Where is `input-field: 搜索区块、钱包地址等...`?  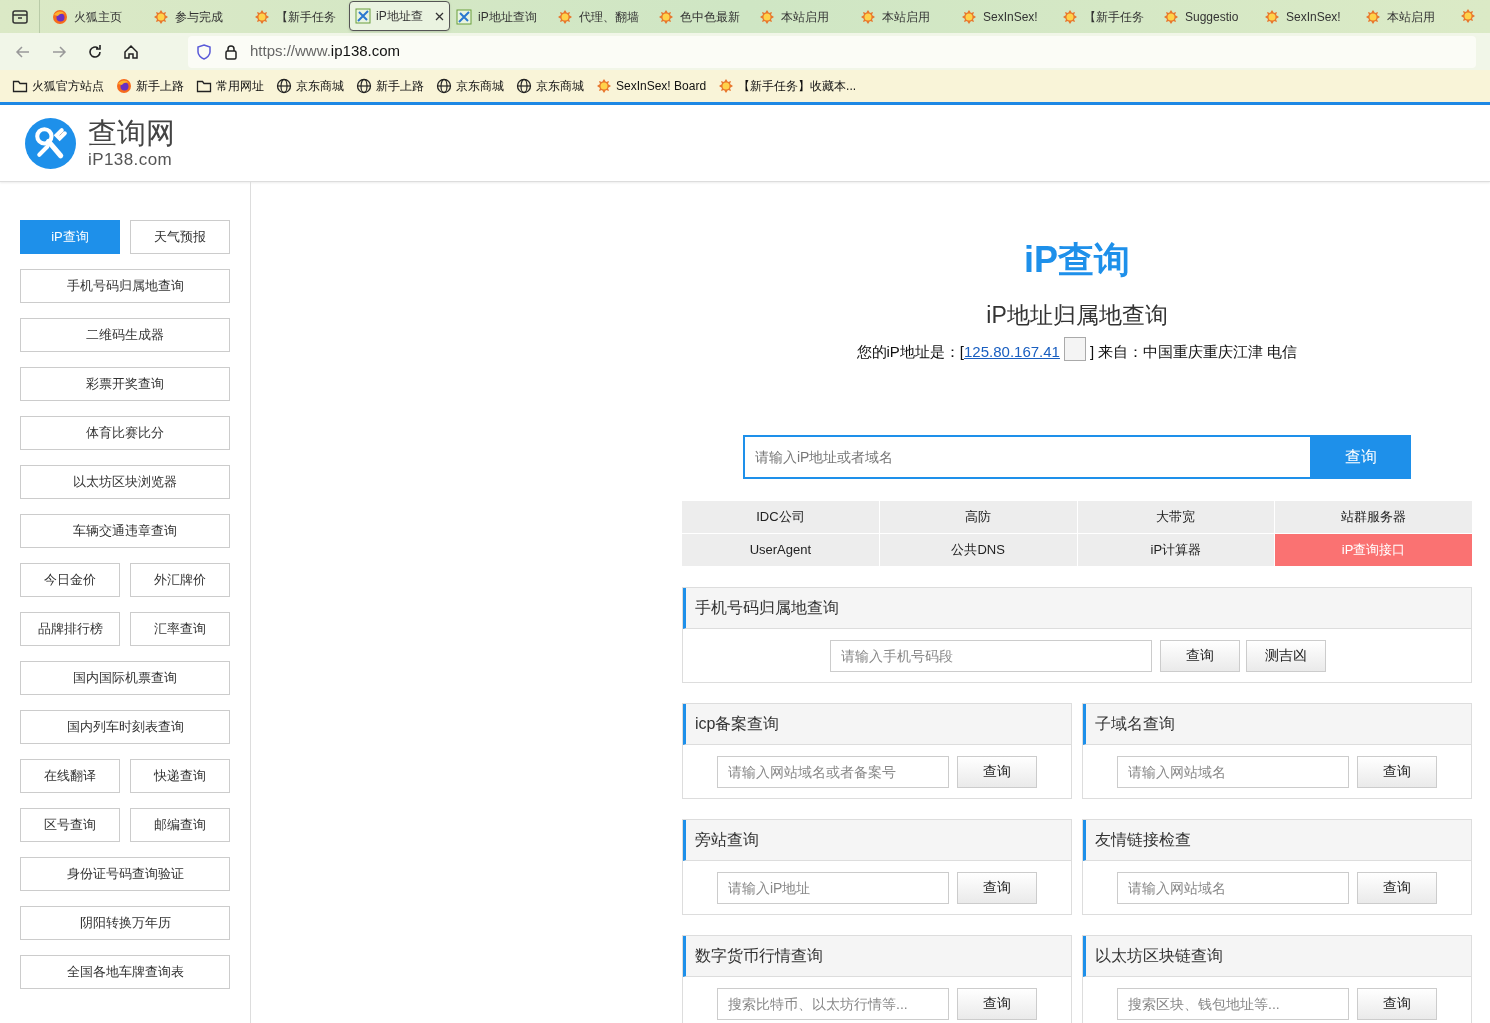
input-field: 搜索区块、钱包地址等... is located at coordinates (1233, 1003).